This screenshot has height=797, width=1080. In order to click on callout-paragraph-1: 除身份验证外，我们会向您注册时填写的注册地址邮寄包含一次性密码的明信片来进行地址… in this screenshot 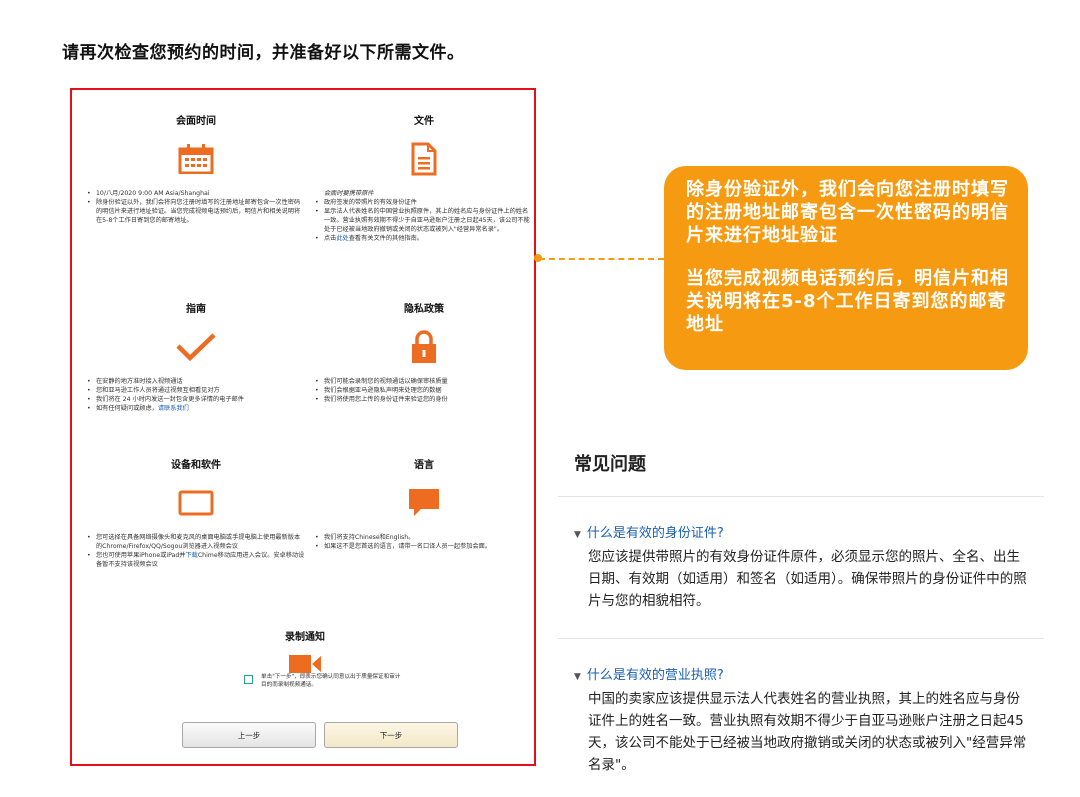, I will do `click(847, 212)`.